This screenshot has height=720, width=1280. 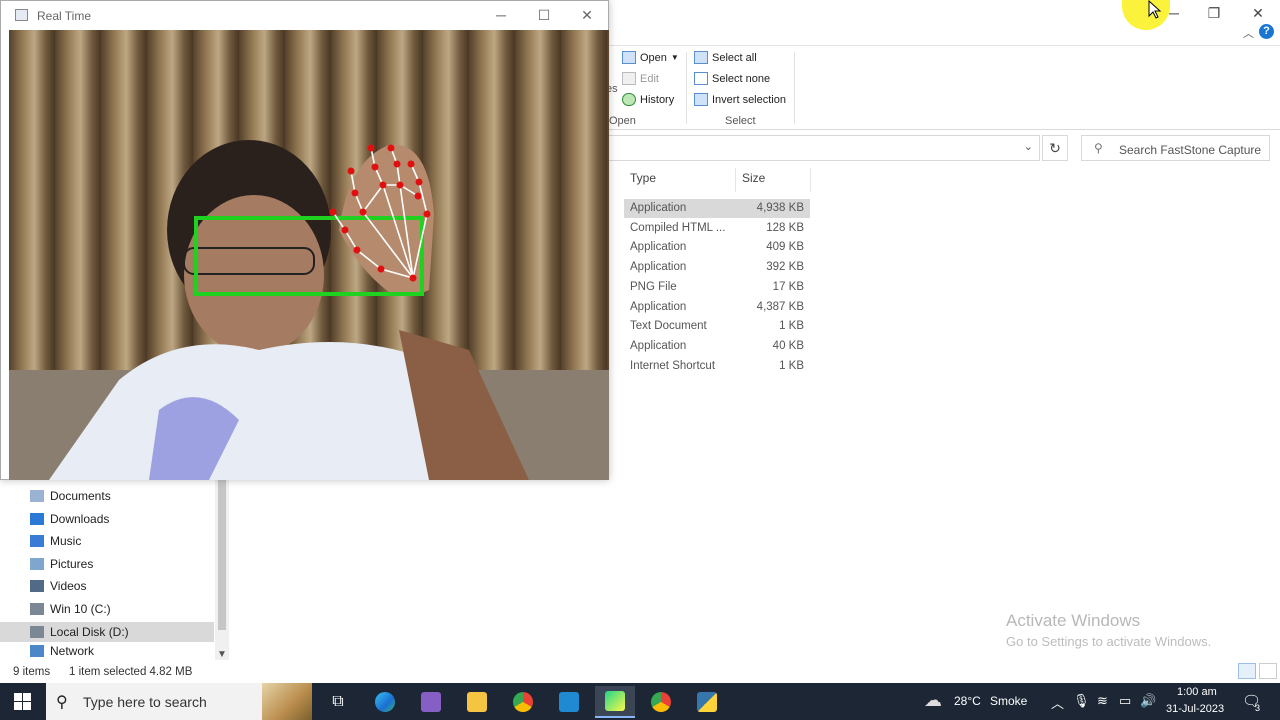 I want to click on invert-selection-icon, so click(x=701, y=99).